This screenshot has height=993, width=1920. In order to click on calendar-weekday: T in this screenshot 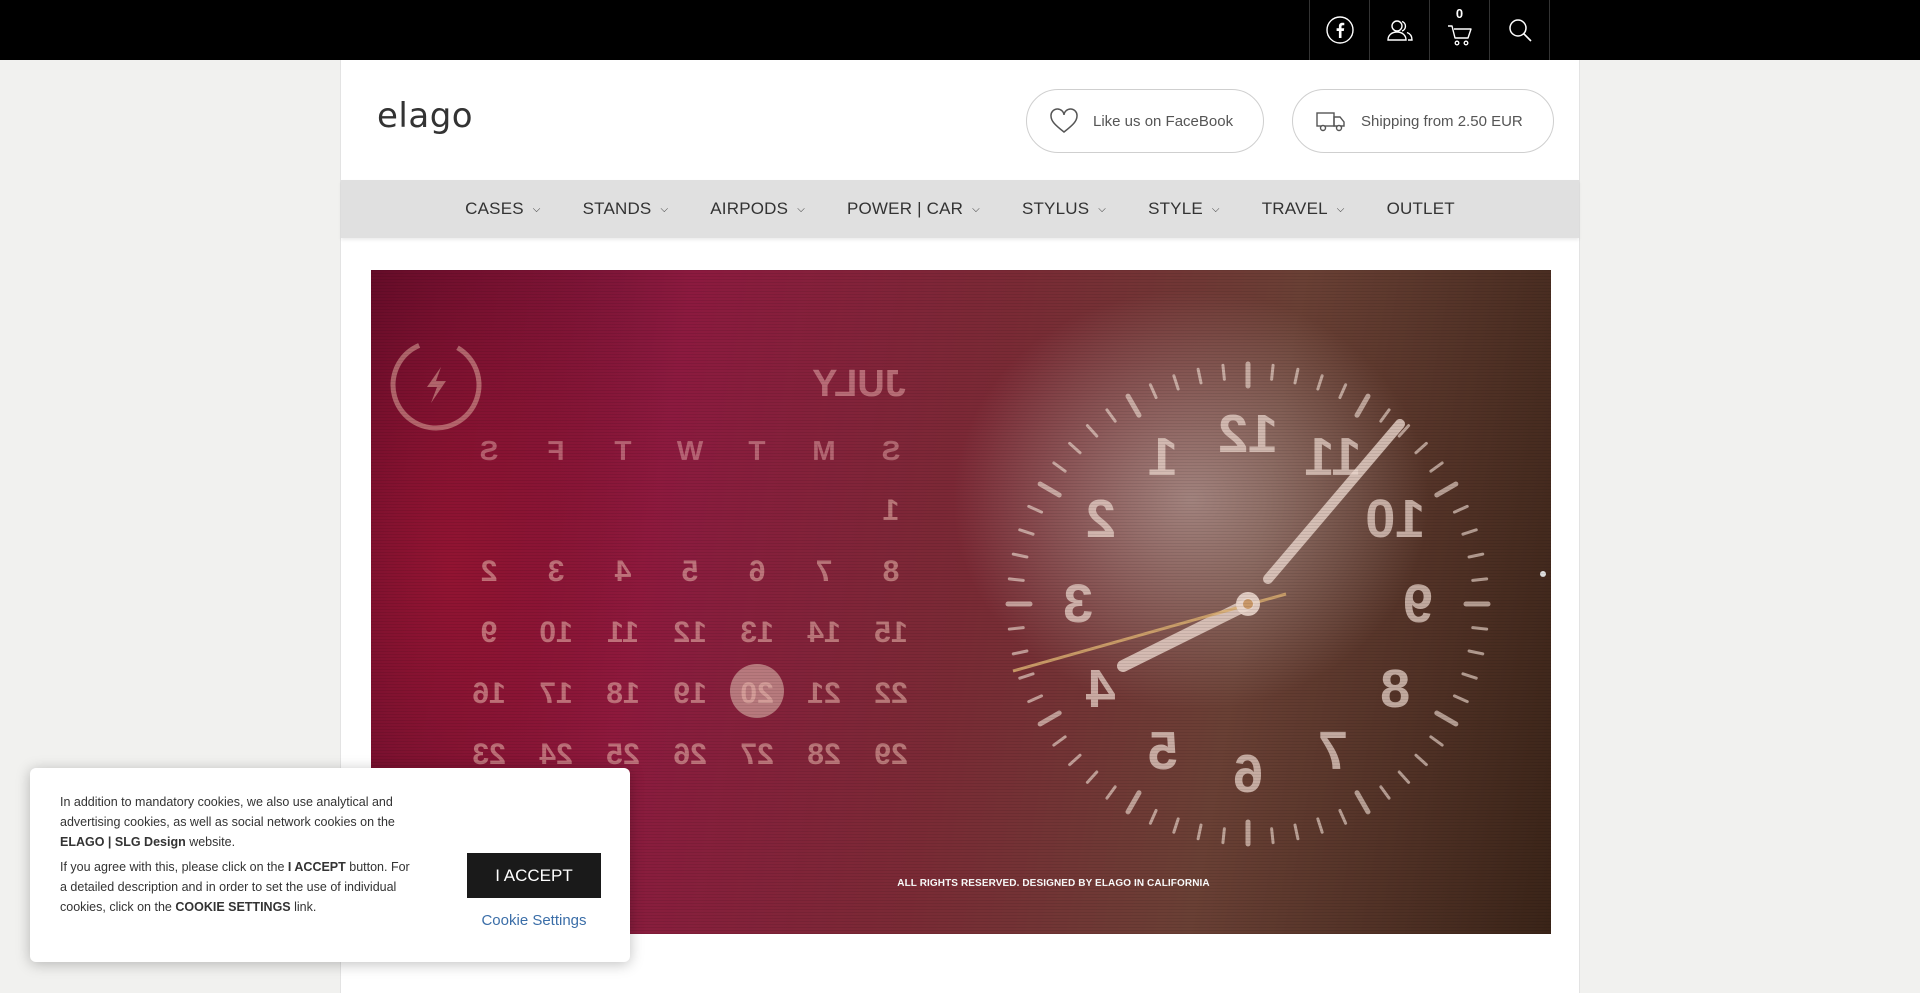, I will do `click(756, 450)`.